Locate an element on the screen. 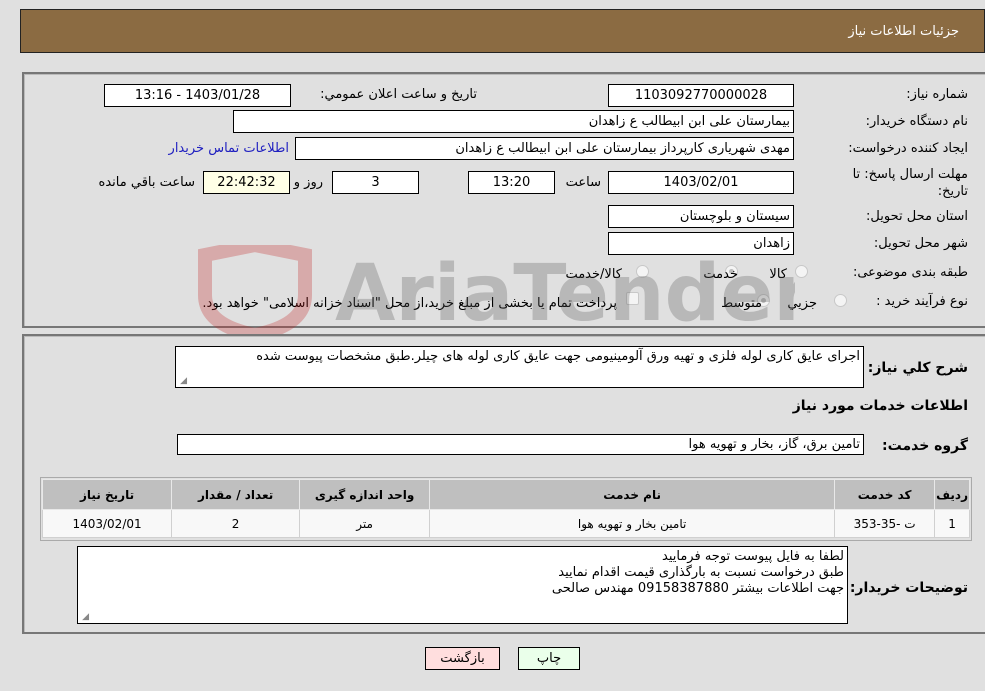  city-label: شهر محل تحویل: is located at coordinates (920, 243).